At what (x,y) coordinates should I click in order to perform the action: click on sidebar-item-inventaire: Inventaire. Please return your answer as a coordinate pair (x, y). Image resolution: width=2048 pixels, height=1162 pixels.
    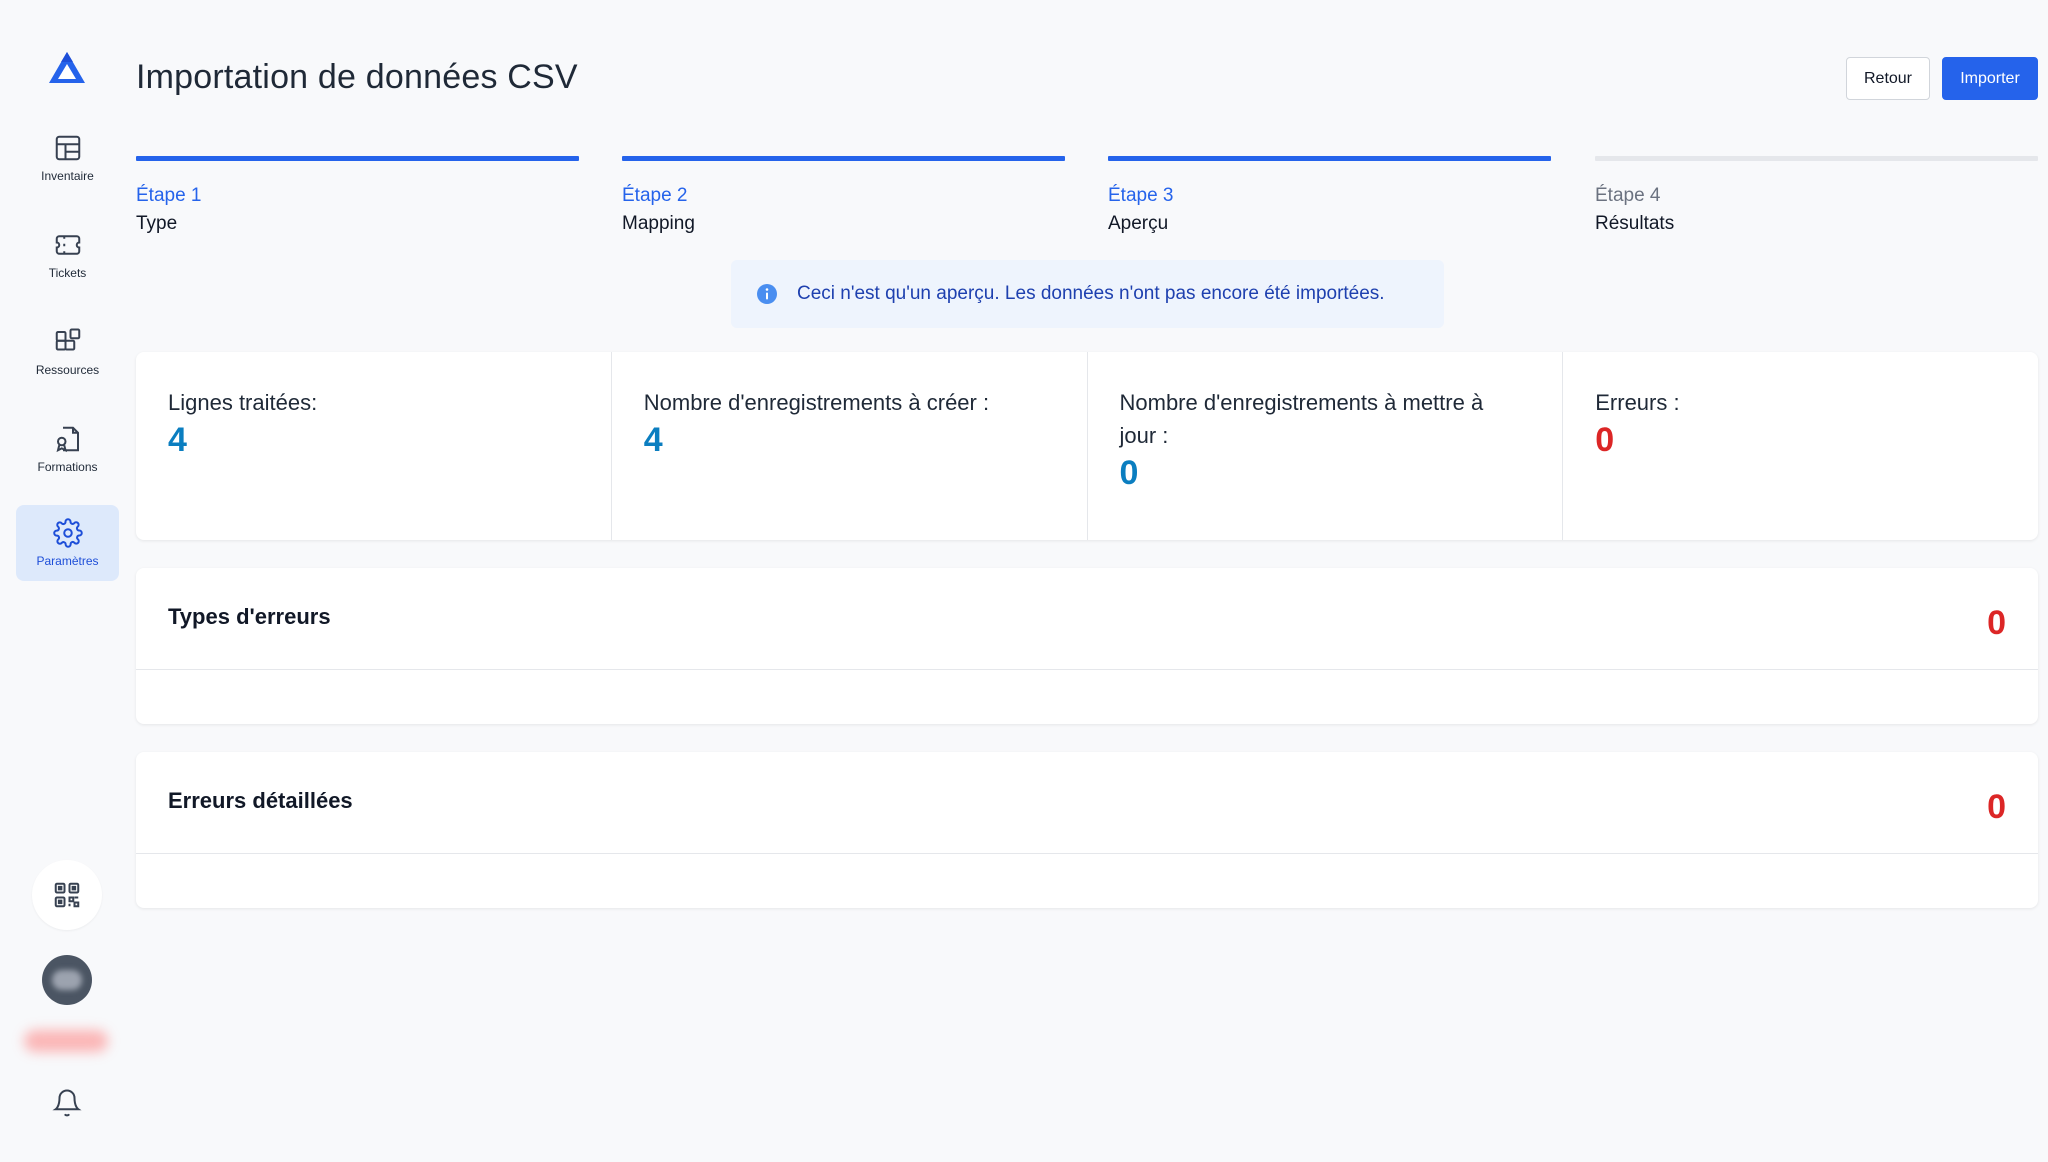
    Looking at the image, I should click on (67, 158).